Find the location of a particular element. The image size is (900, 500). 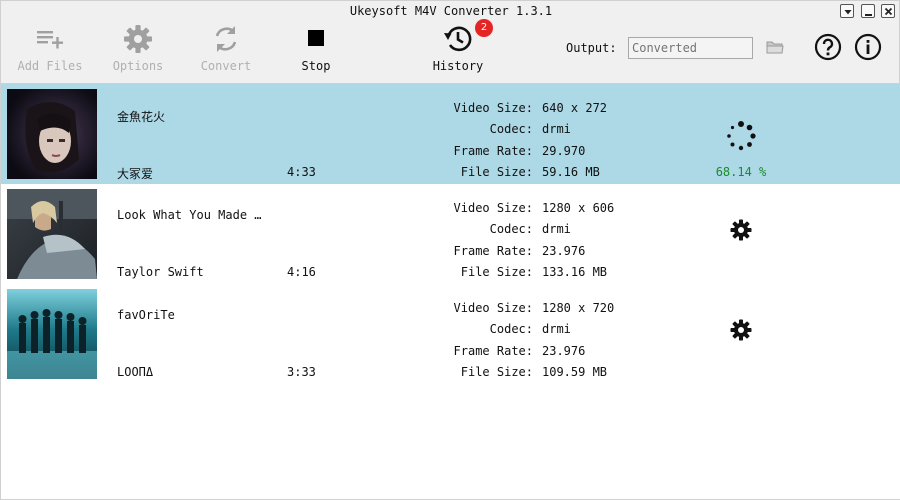

file-size-value: 133.16 MB is located at coordinates (575, 272).